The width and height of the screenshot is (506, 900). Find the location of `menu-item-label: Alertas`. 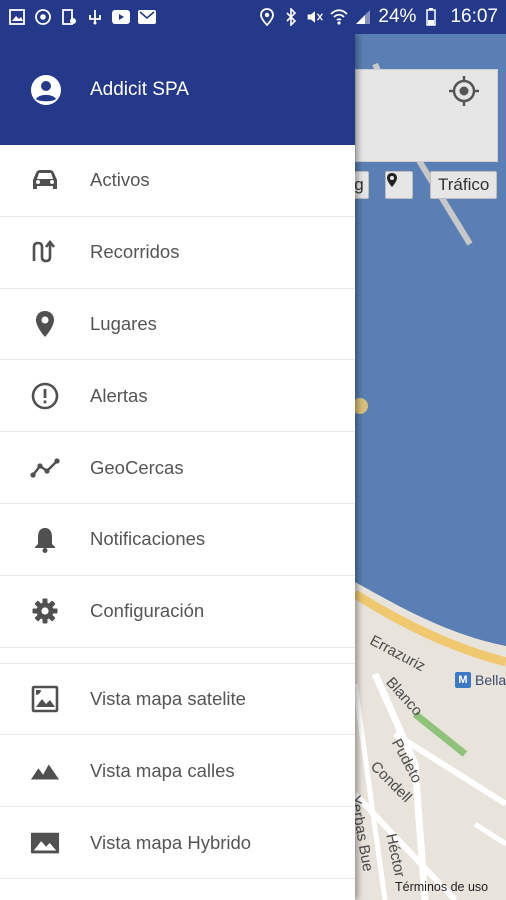

menu-item-label: Alertas is located at coordinates (119, 395).